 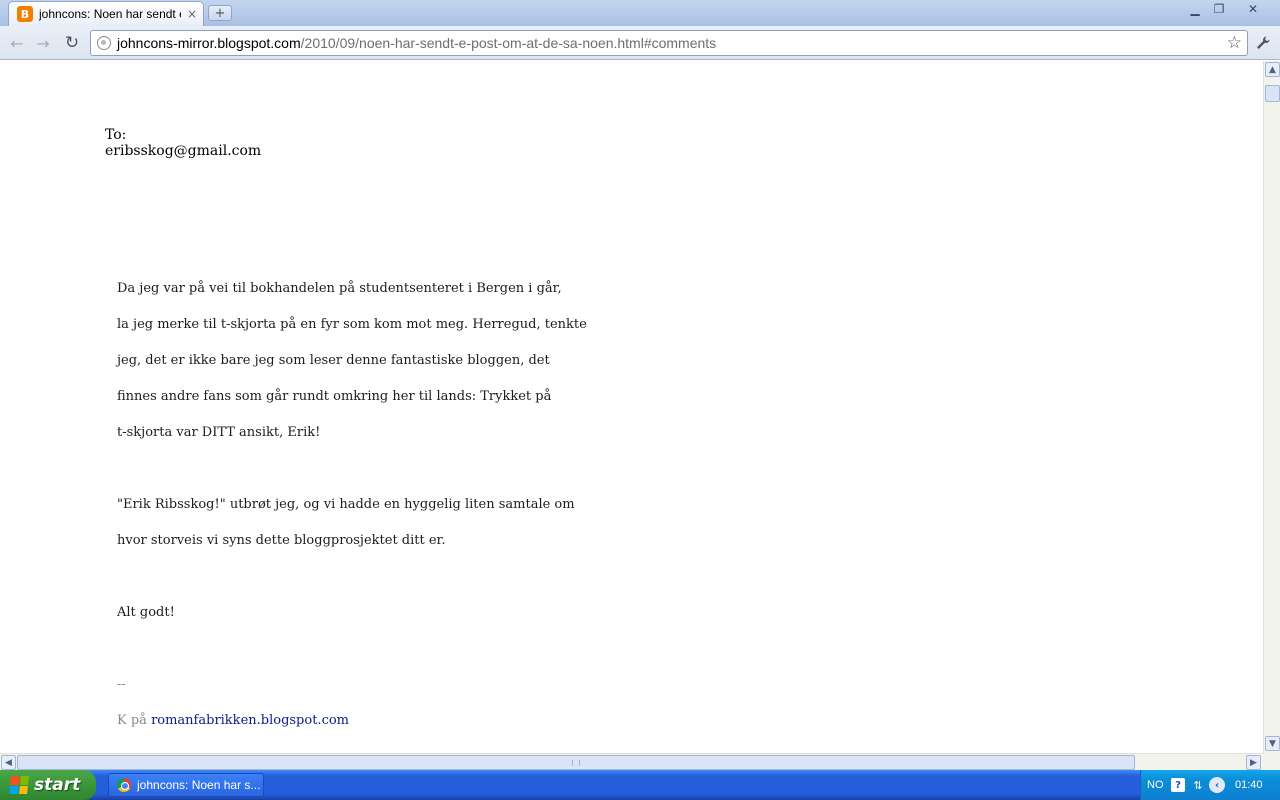 I want to click on tab-close-icon: ×, so click(x=192, y=14).